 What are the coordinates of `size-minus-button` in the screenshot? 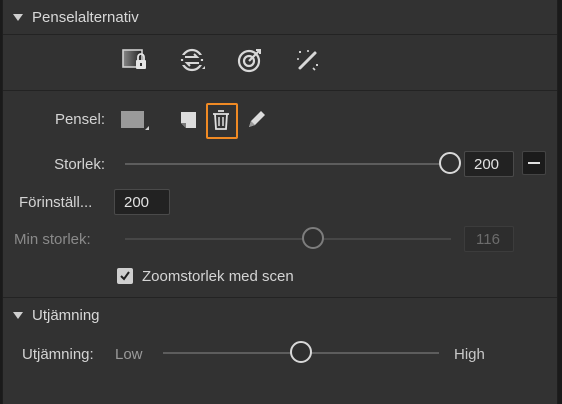 It's located at (534, 163).